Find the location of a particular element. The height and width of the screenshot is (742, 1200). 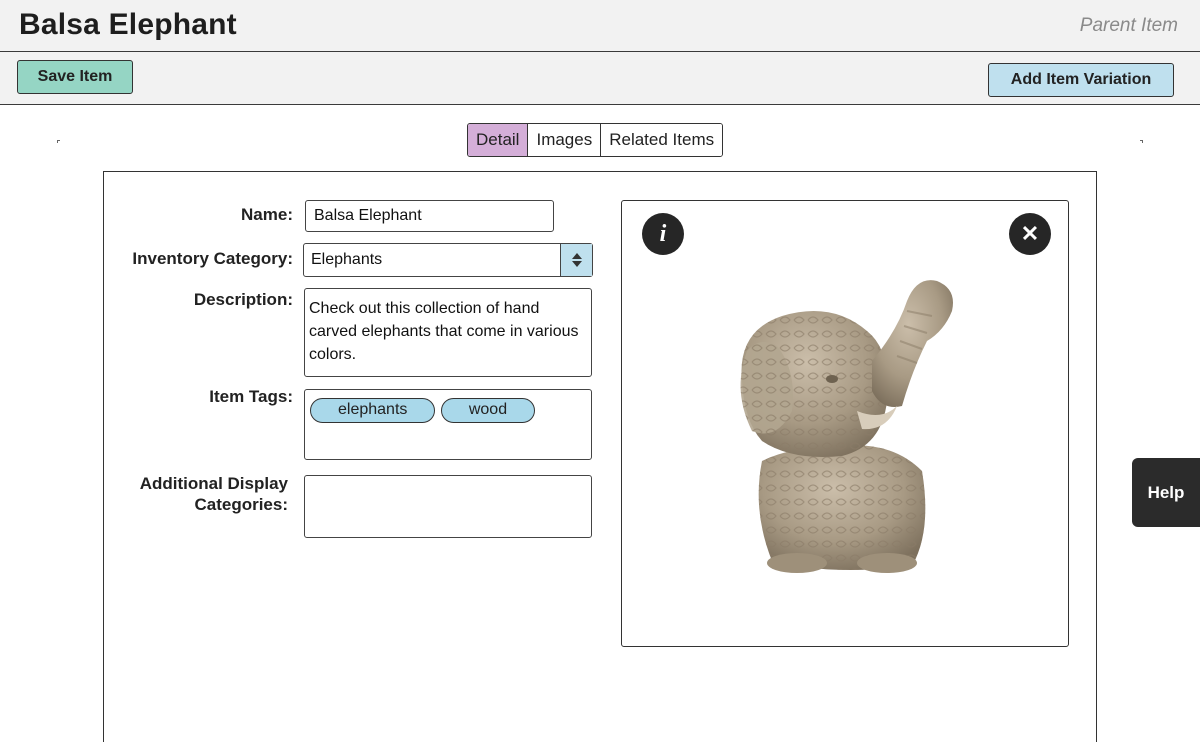

save-item-button: Save Item is located at coordinates (75, 77).